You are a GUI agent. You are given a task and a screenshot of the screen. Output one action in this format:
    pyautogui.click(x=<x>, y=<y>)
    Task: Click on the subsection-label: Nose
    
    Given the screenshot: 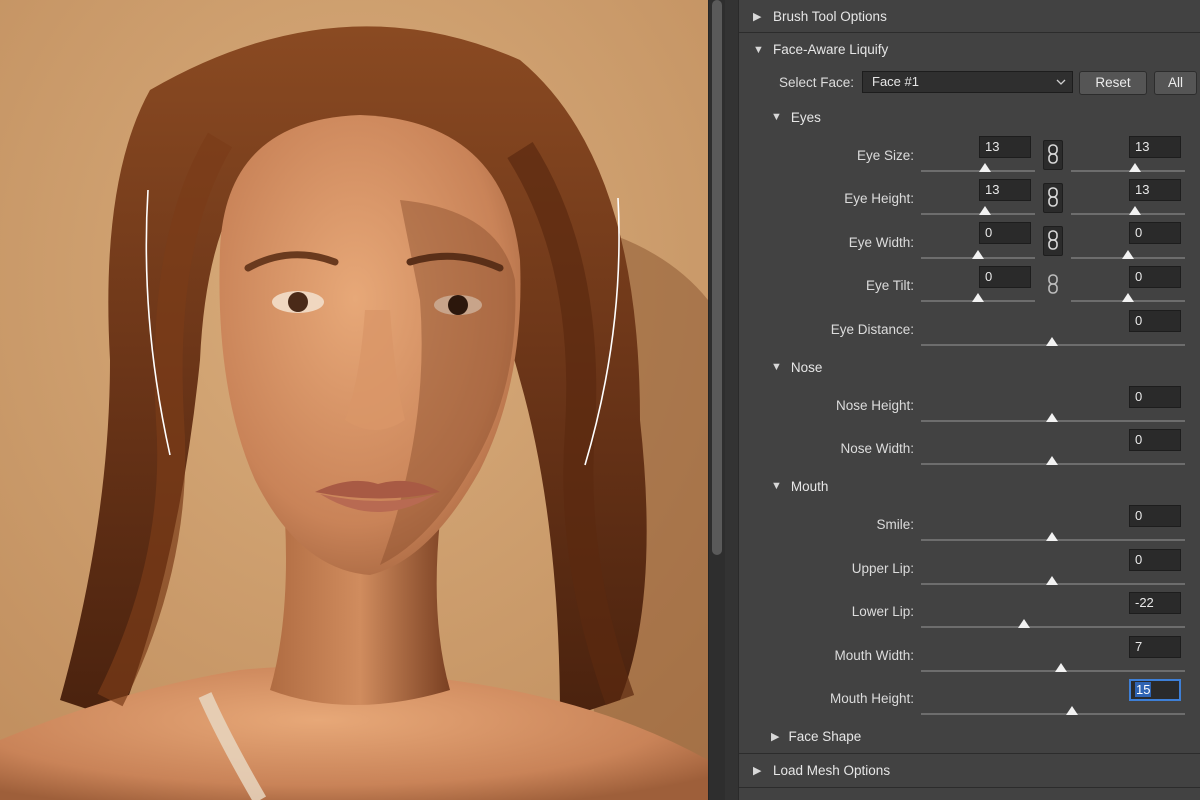 What is the action you would take?
    pyautogui.click(x=806, y=367)
    